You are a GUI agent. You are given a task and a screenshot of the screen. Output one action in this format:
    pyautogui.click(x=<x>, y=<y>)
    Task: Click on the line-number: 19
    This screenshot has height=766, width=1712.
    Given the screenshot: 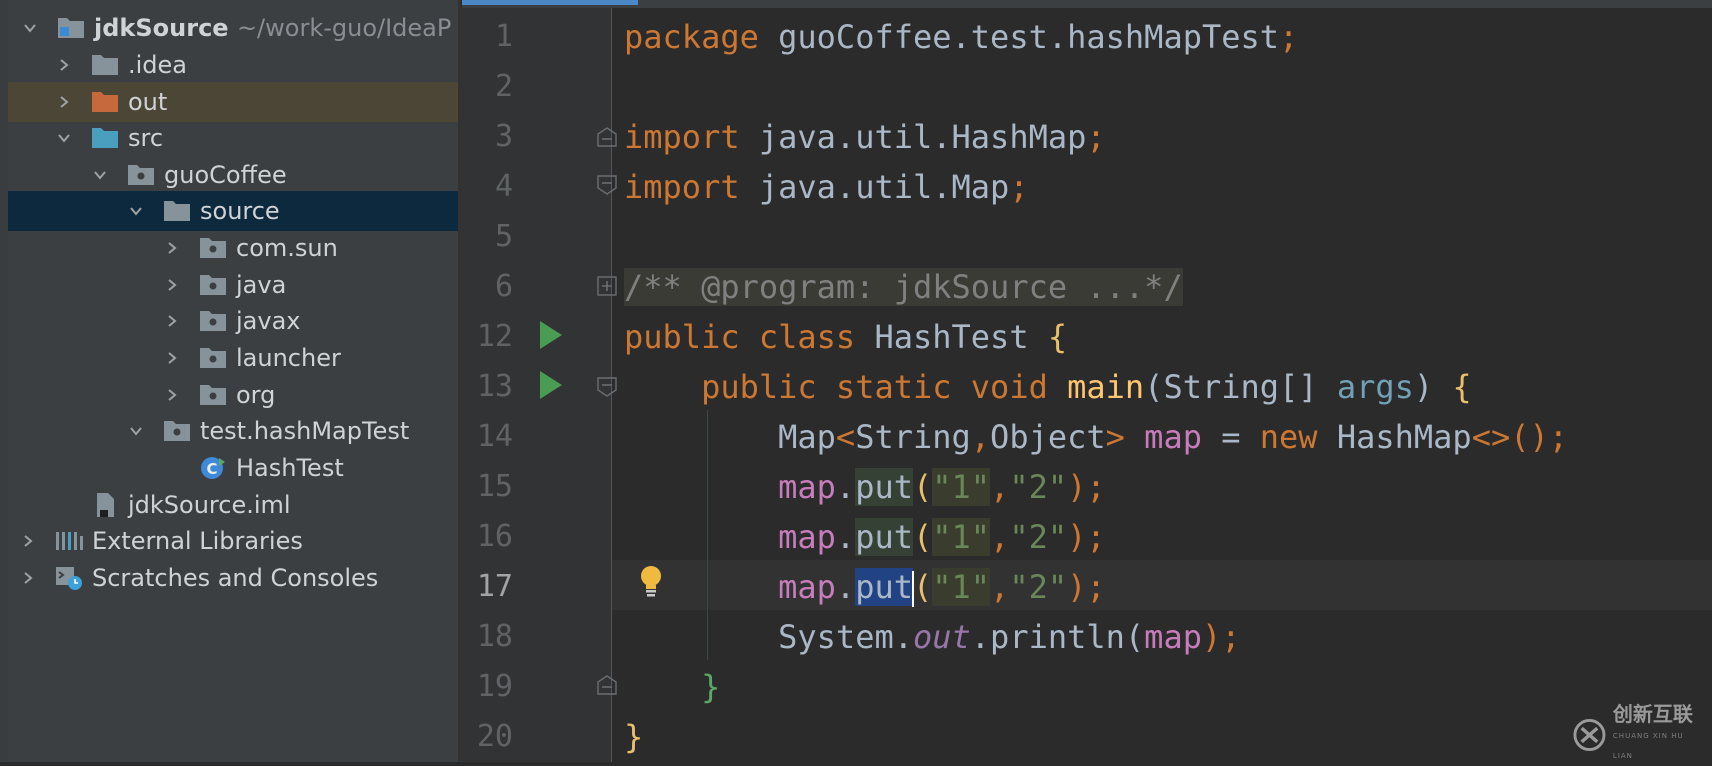 What is the action you would take?
    pyautogui.click(x=494, y=686)
    